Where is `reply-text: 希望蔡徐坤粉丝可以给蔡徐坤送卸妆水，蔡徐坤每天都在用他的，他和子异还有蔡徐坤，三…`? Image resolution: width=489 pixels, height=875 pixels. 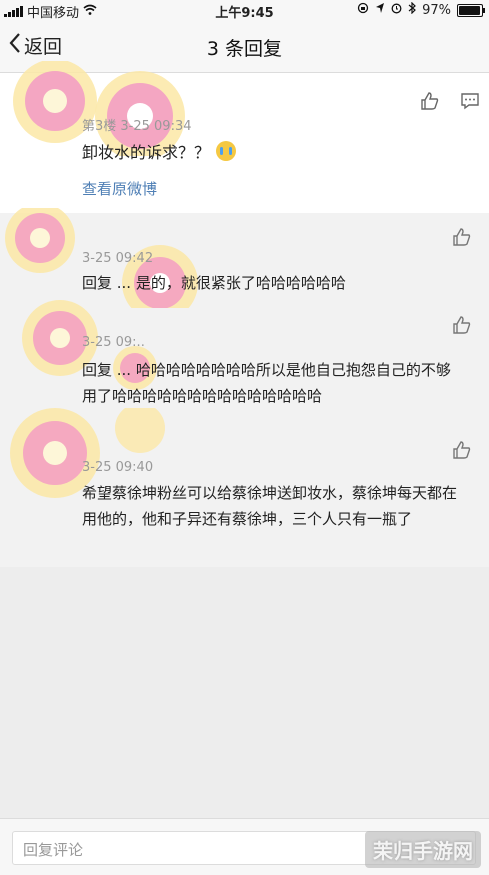
reply-text: 希望蔡徐坤粉丝可以给蔡徐坤送卸妆水，蔡徐坤每天都在用他的，他和子异还有蔡徐坤，三… is located at coordinates (270, 506).